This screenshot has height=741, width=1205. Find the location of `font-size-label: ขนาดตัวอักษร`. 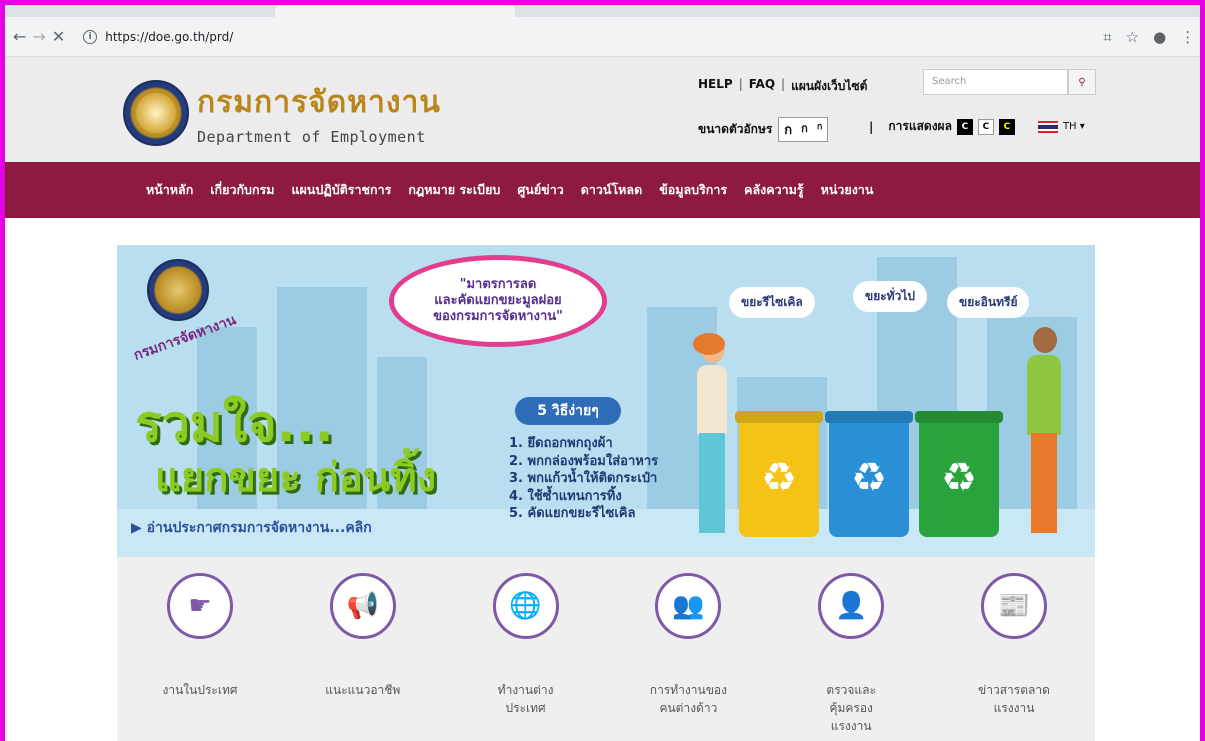

font-size-label: ขนาดตัวอักษร is located at coordinates (735, 129).